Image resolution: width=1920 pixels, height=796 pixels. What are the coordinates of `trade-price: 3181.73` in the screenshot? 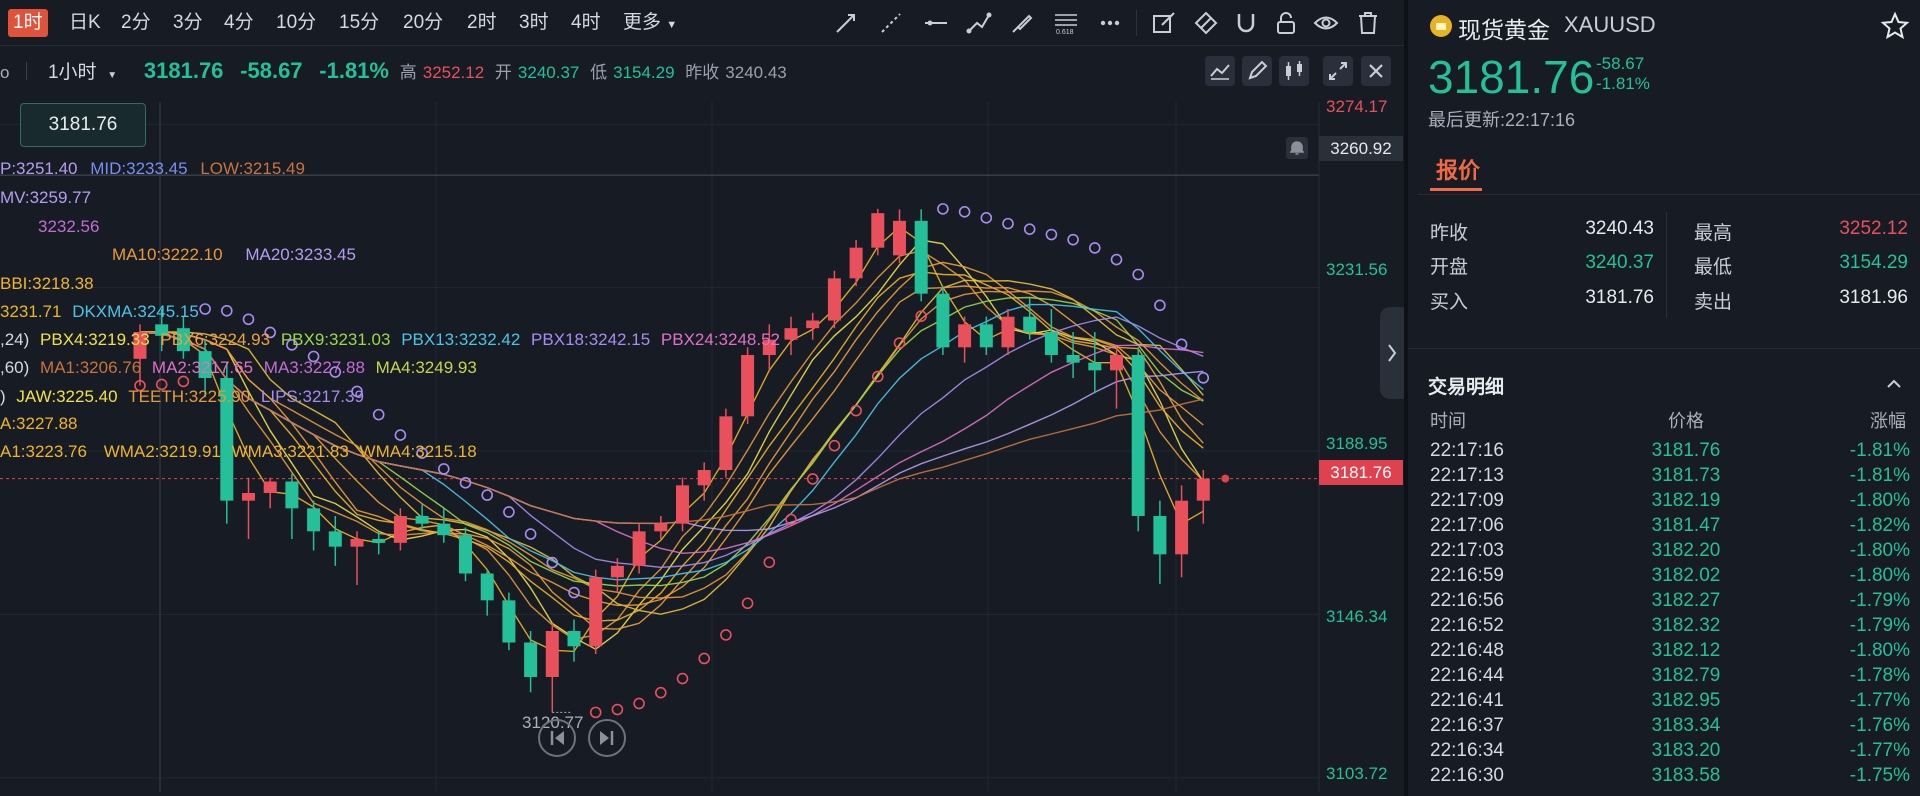 It's located at (1686, 475).